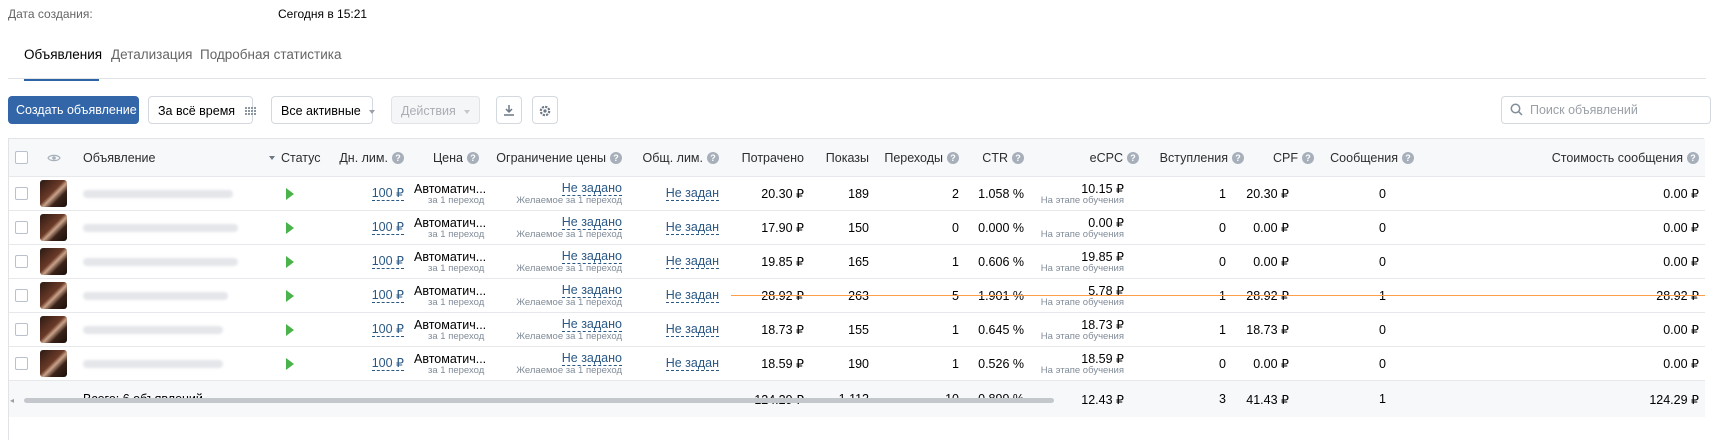 This screenshot has height=440, width=1712. I want to click on col-ecpc: eCPC?, so click(1089, 157).